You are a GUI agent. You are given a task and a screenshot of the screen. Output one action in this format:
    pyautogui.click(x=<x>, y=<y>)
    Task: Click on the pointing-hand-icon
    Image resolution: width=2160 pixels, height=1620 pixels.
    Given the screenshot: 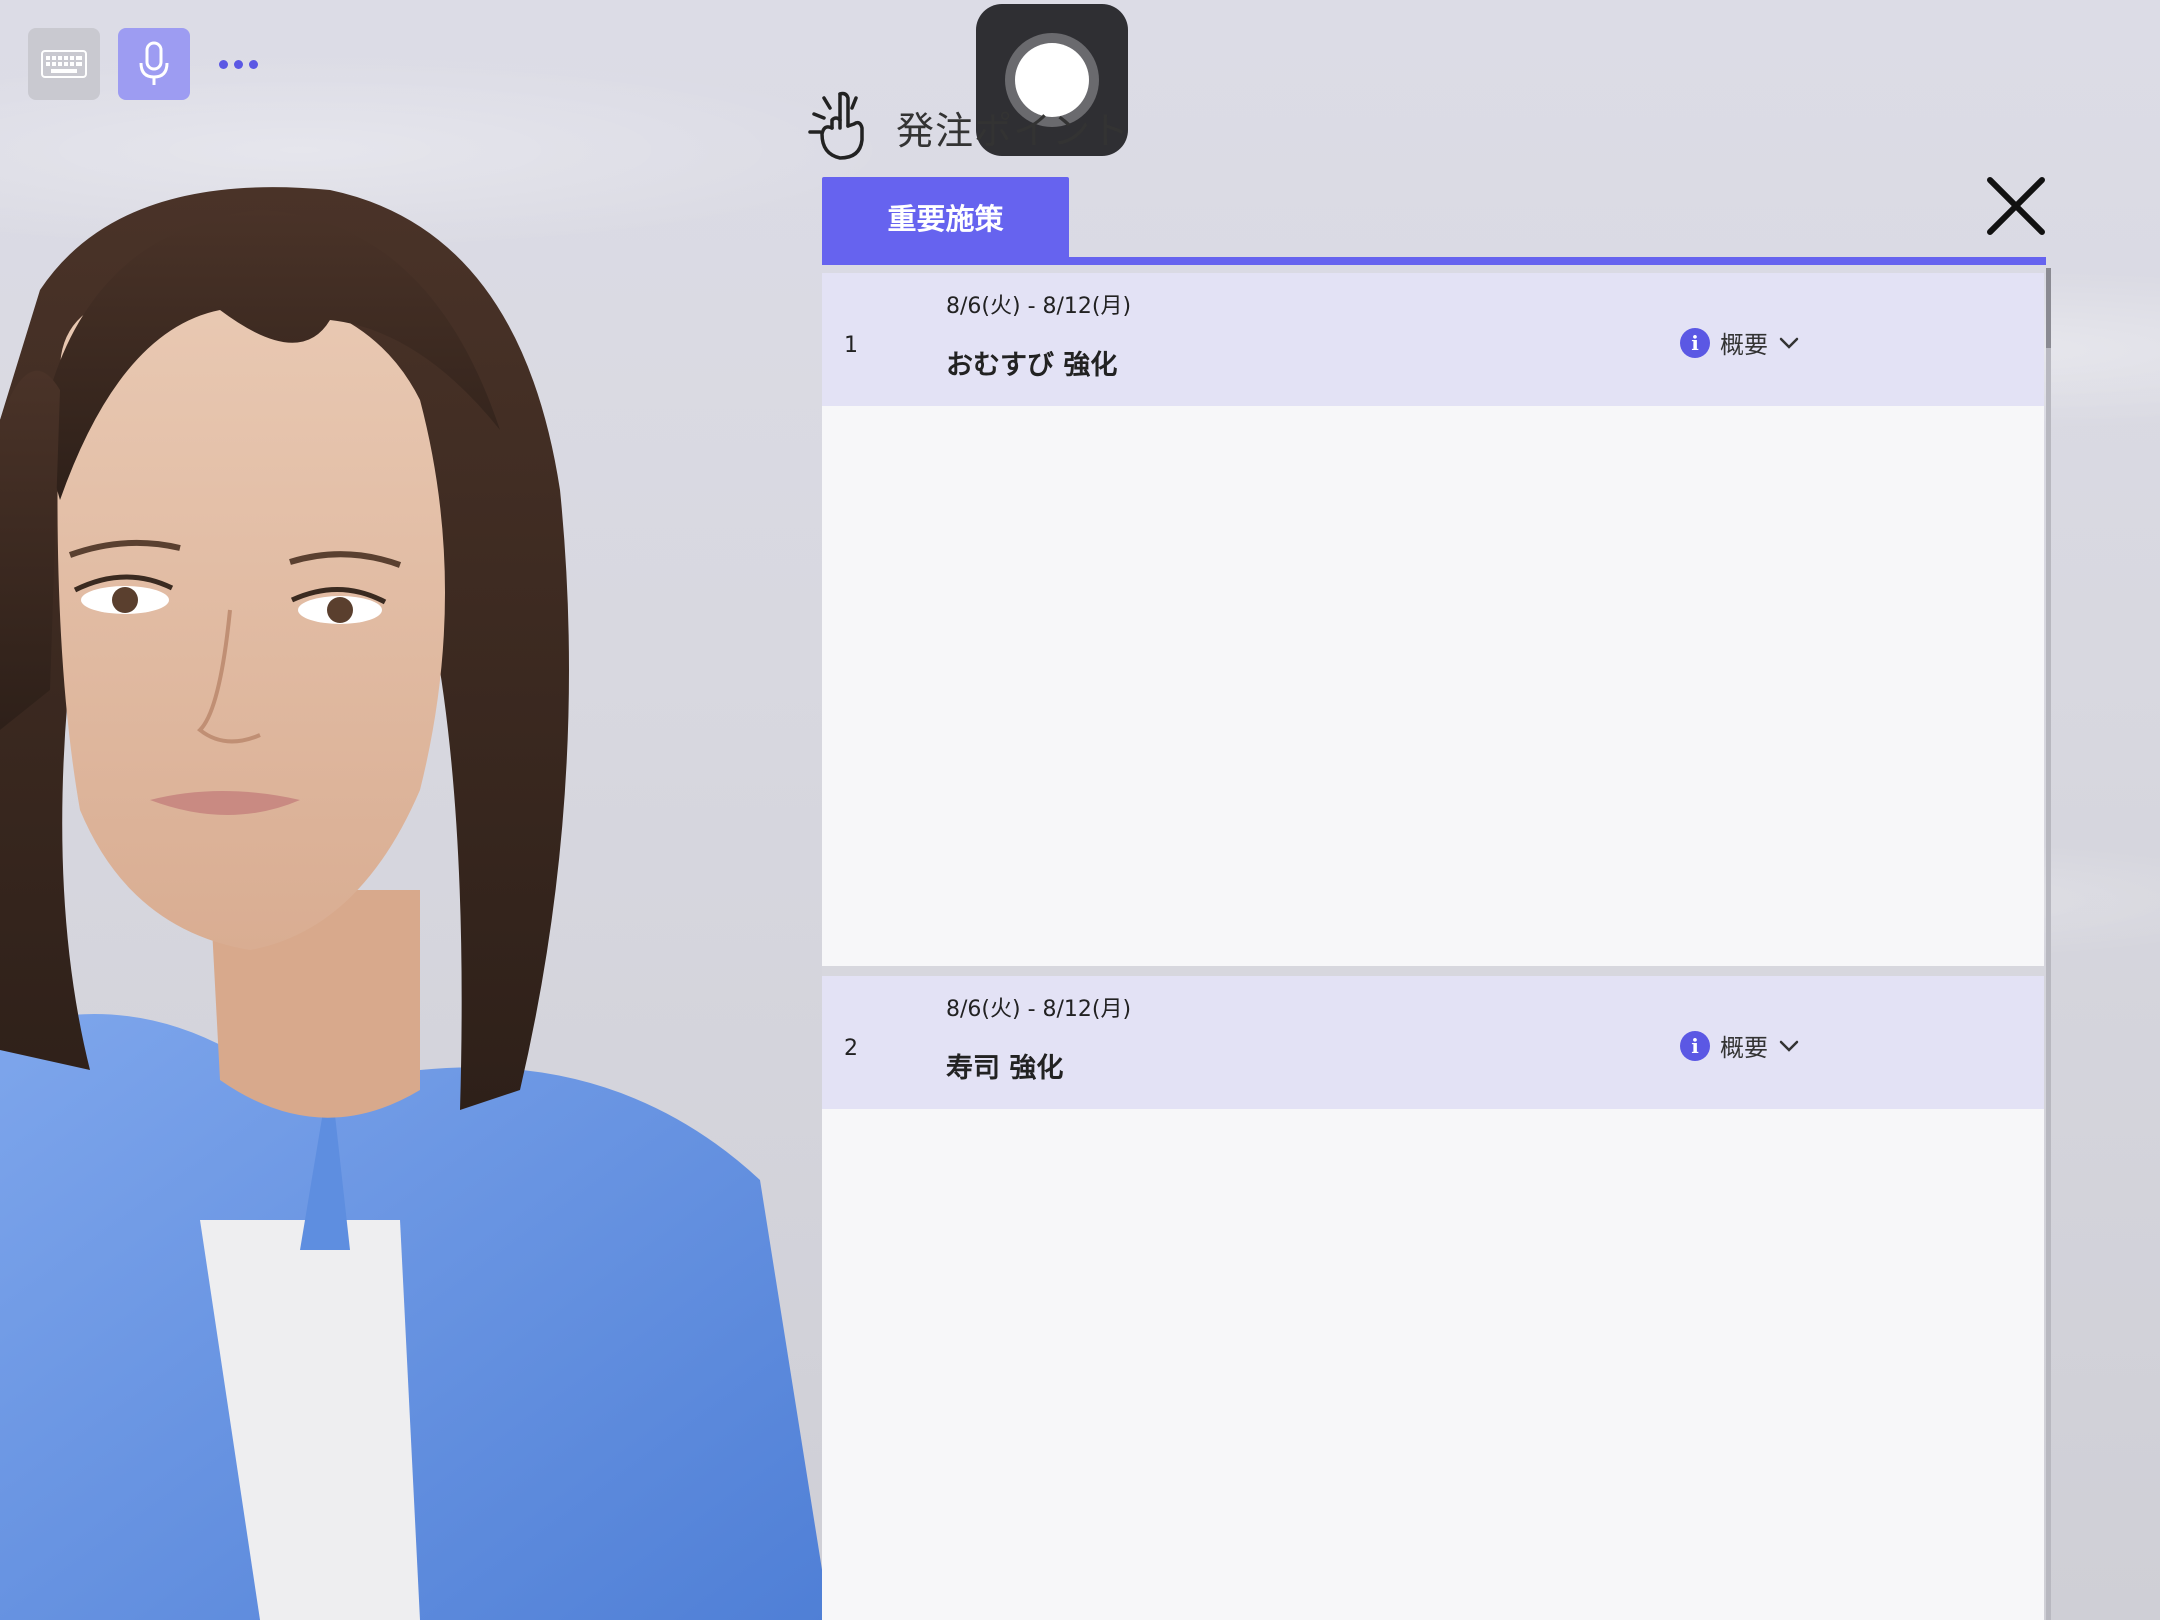 What is the action you would take?
    pyautogui.click(x=836, y=125)
    